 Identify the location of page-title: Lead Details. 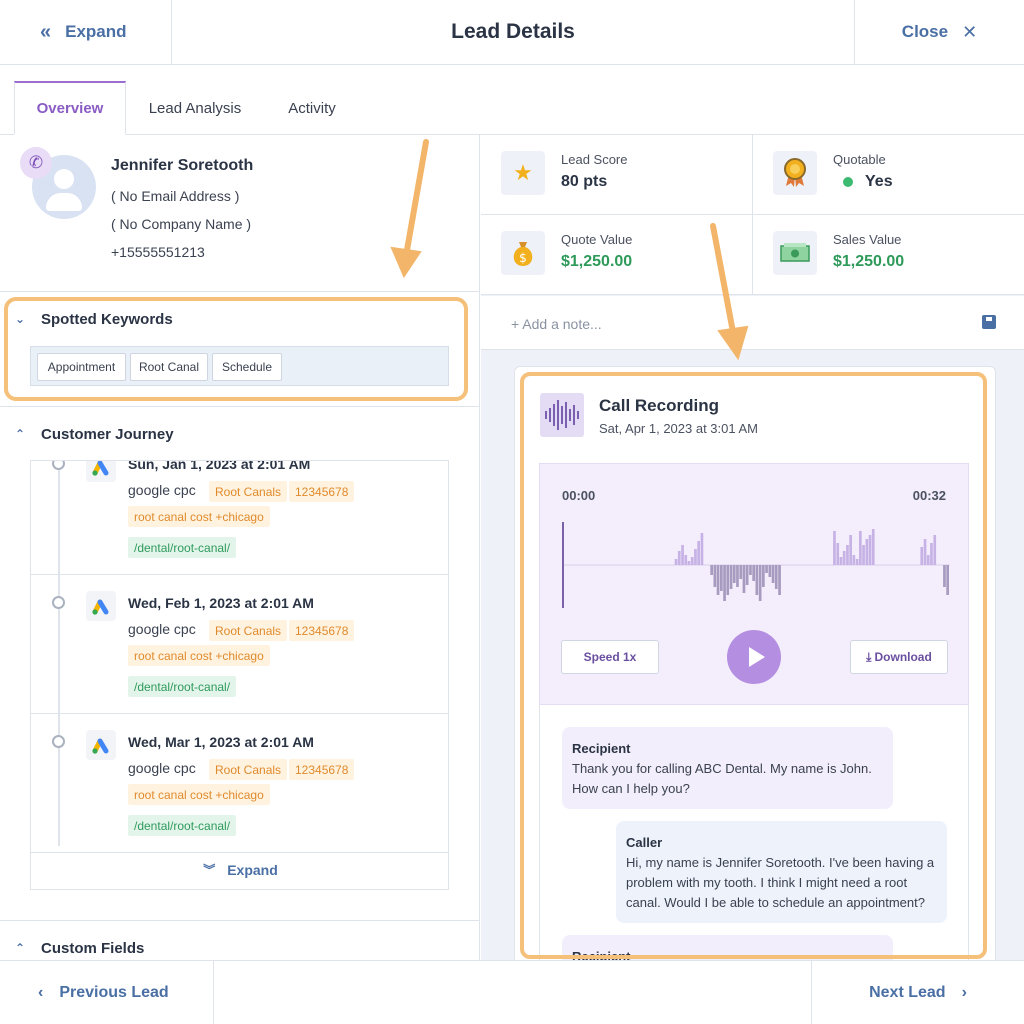
(513, 31).